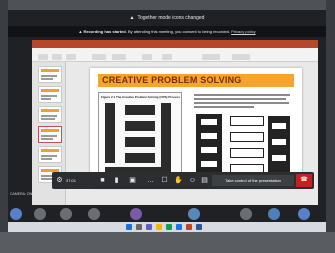 Image resolution: width=335 pixels, height=253 pixels. I want to click on warning-triangle-icon: ▲, so click(132, 18).